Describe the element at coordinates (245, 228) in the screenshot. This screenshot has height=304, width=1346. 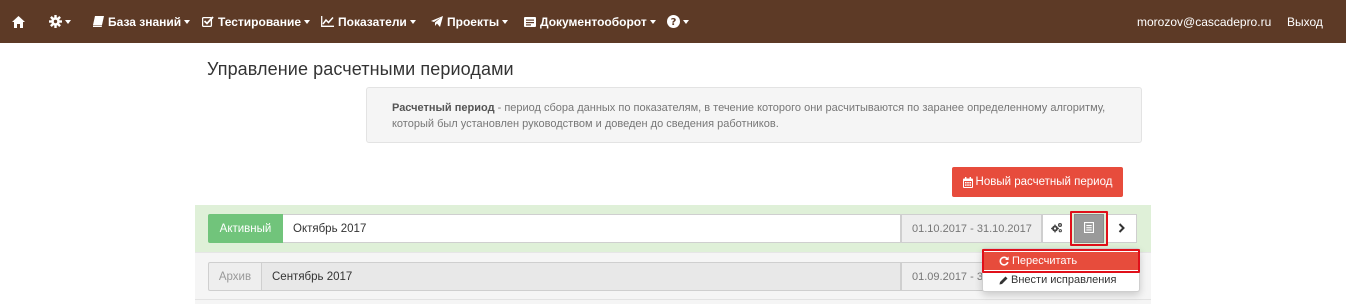
I see `status-badge: Активный` at that location.